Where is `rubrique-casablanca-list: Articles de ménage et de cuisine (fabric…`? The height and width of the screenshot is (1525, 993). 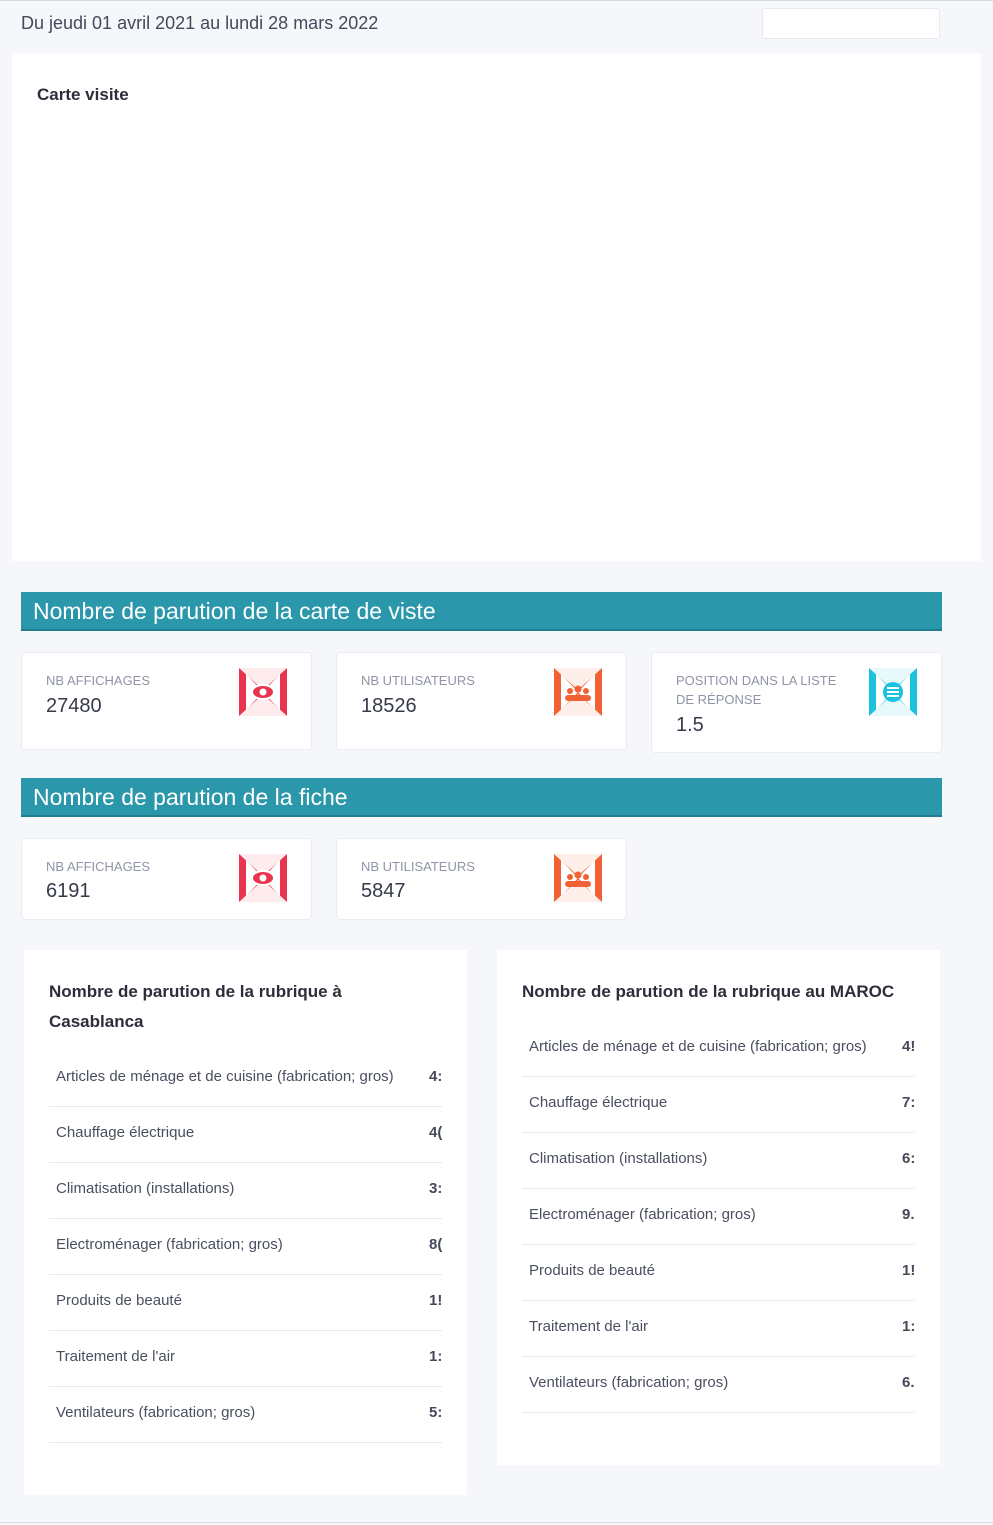
rubrique-casablanca-list: Articles de ménage et de cuisine (fabric… is located at coordinates (245, 1247).